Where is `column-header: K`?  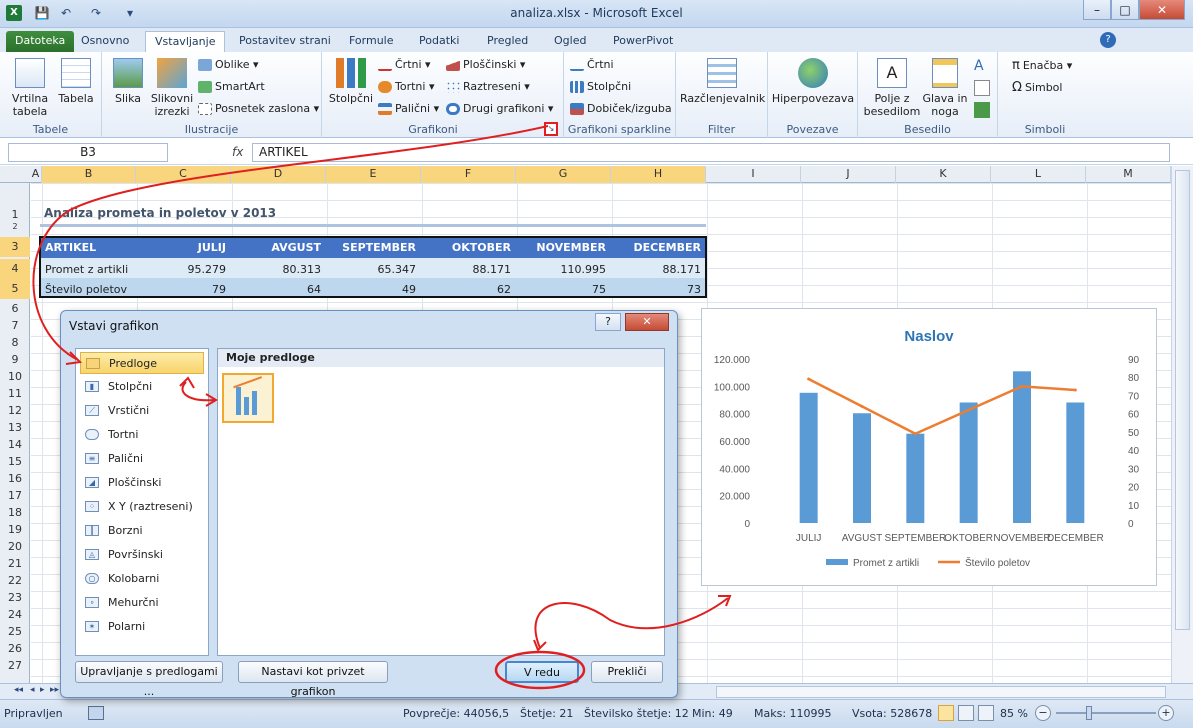
column-header: K is located at coordinates (943, 174).